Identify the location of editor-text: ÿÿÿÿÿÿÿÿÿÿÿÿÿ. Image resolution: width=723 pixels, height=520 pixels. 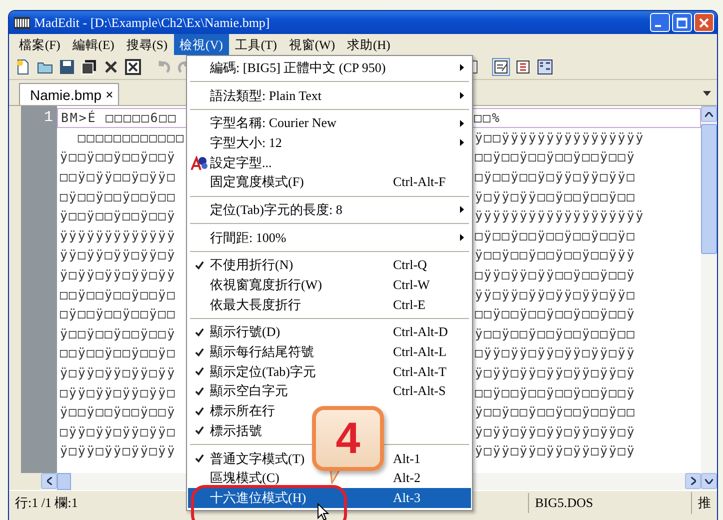
(118, 235).